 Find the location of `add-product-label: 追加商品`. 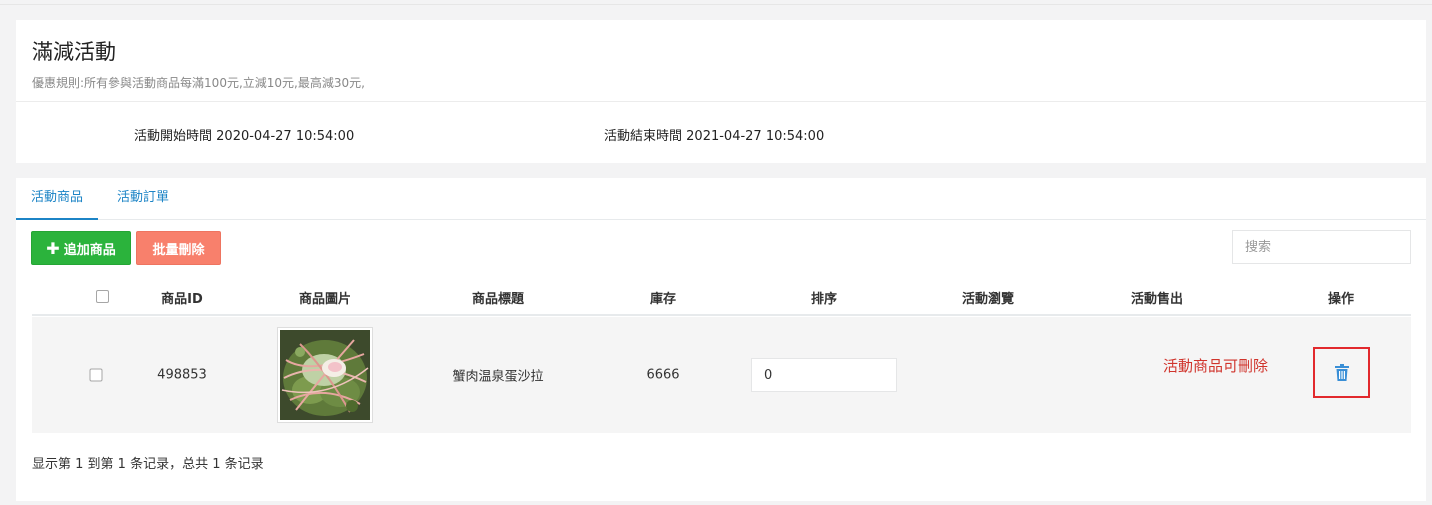

add-product-label: 追加商品 is located at coordinates (89, 250).